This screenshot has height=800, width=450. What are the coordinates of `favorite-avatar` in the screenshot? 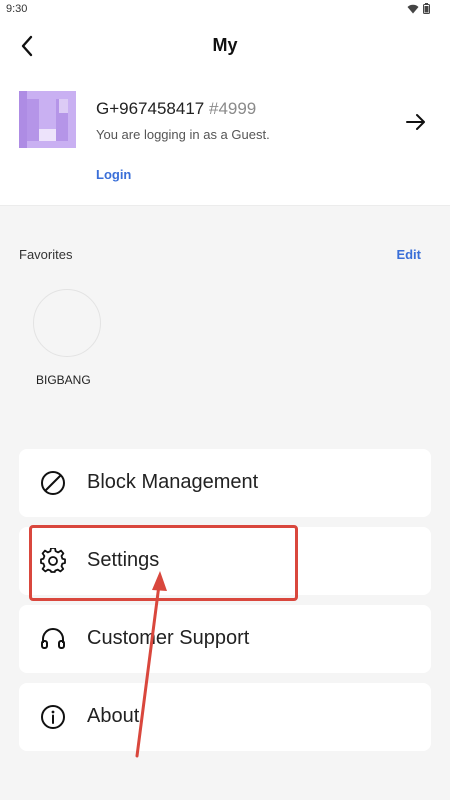 It's located at (67, 323).